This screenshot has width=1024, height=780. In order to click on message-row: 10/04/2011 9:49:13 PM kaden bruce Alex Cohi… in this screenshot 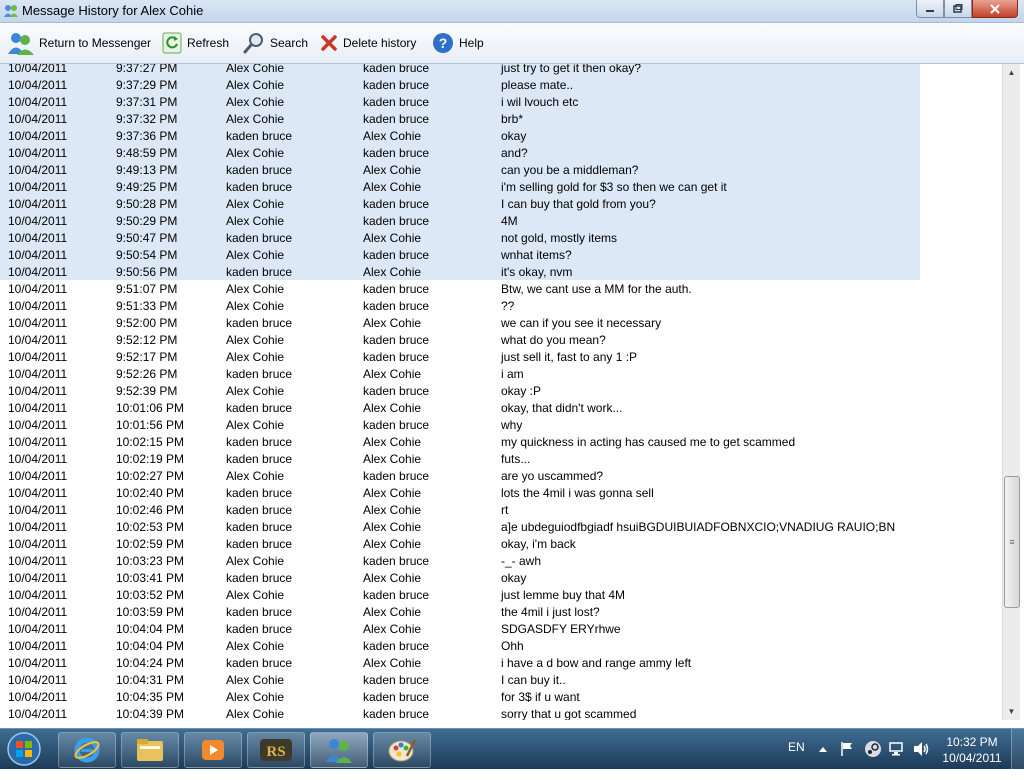, I will do `click(460, 169)`.